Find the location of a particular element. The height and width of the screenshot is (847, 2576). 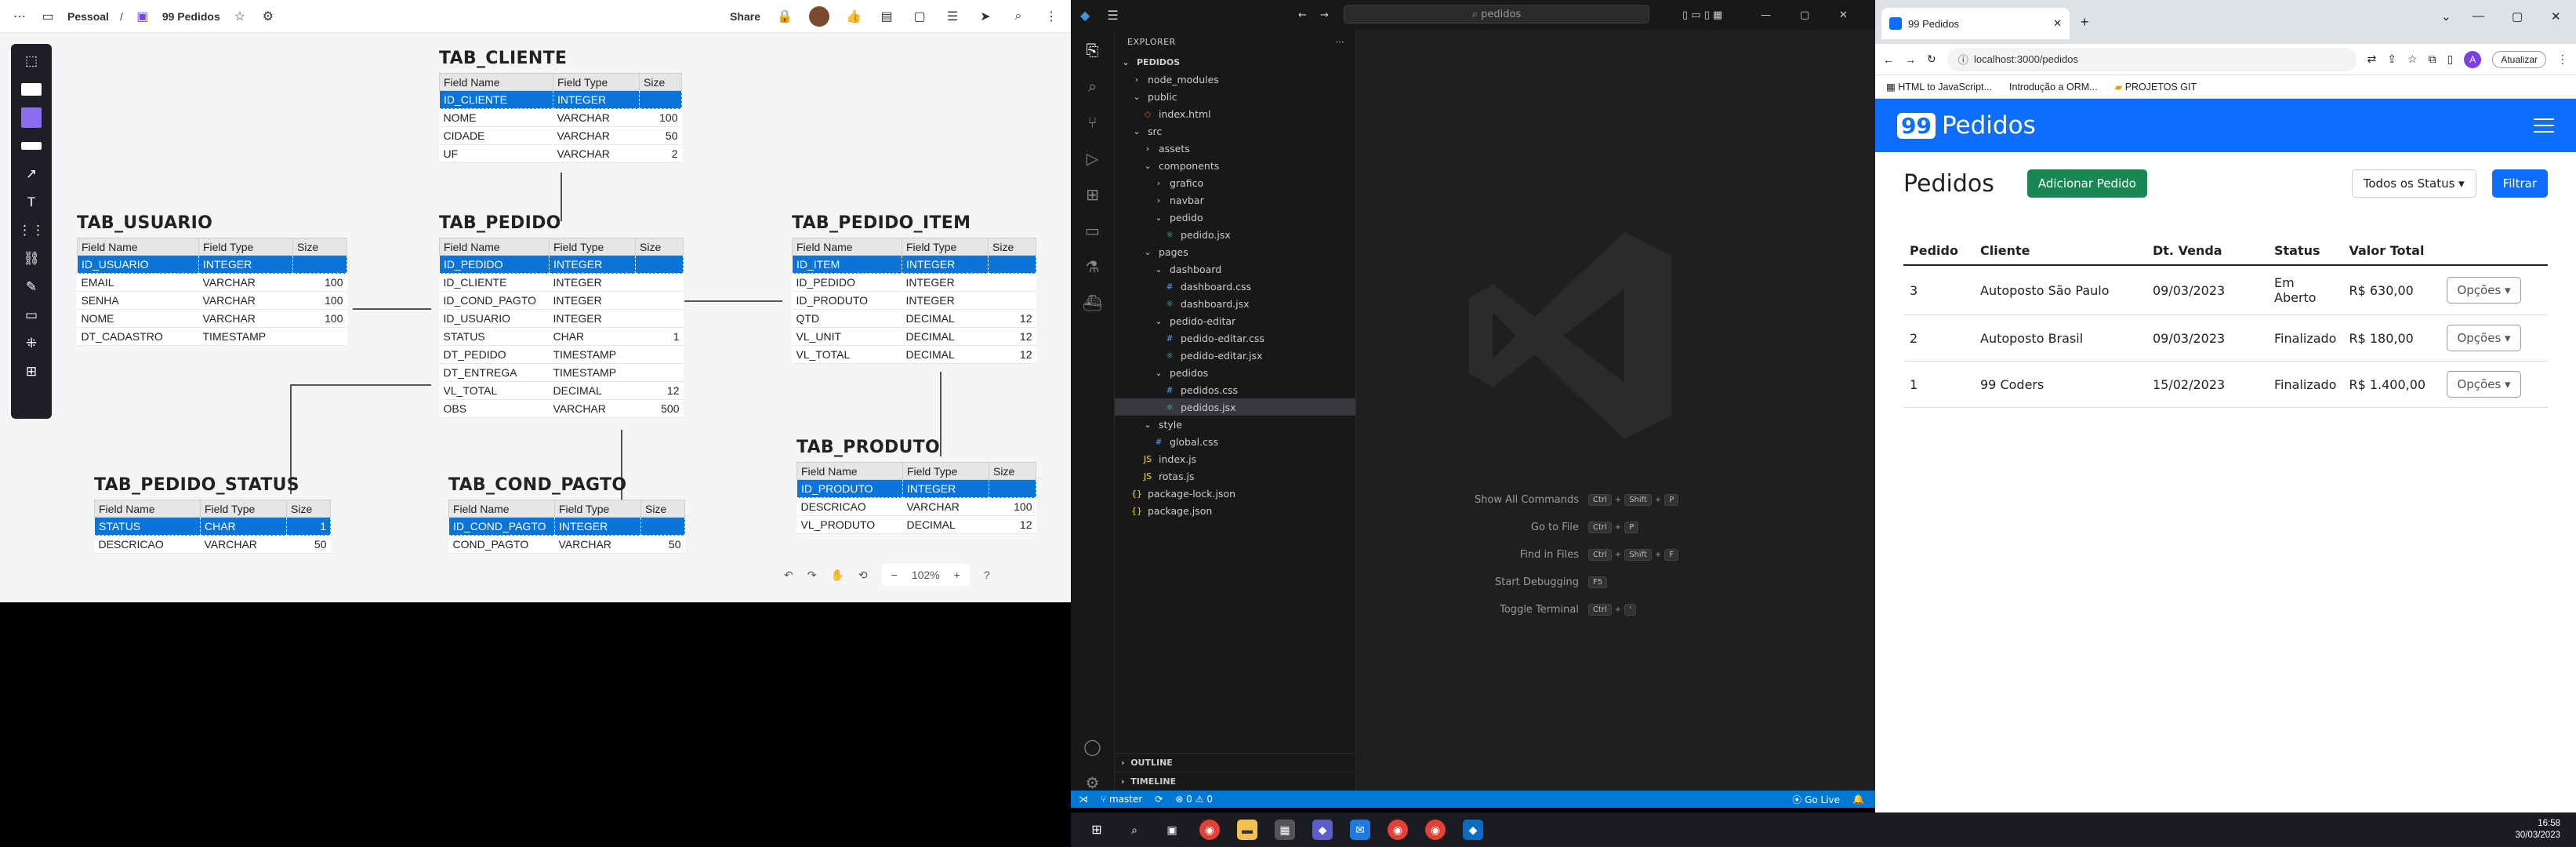

branch-status: ⑂ master is located at coordinates (1121, 799).